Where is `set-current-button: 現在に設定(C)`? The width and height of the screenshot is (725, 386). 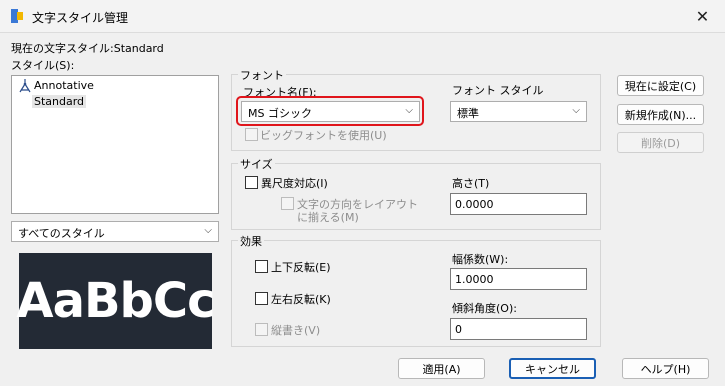
set-current-button: 現在に設定(C) is located at coordinates (660, 85).